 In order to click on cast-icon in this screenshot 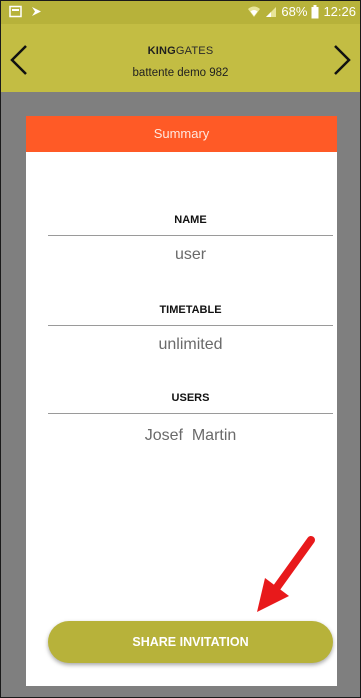, I will do `click(36, 13)`.